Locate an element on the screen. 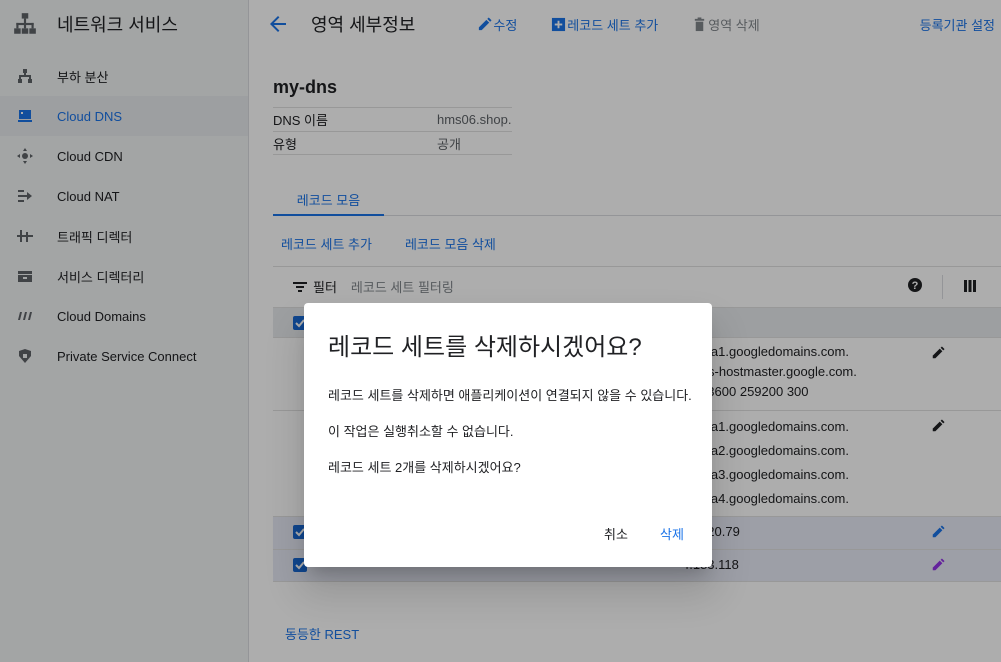 This screenshot has width=1001, height=662. dialog-title: 레코드 세트를 삭제하시겠어요? is located at coordinates (485, 347).